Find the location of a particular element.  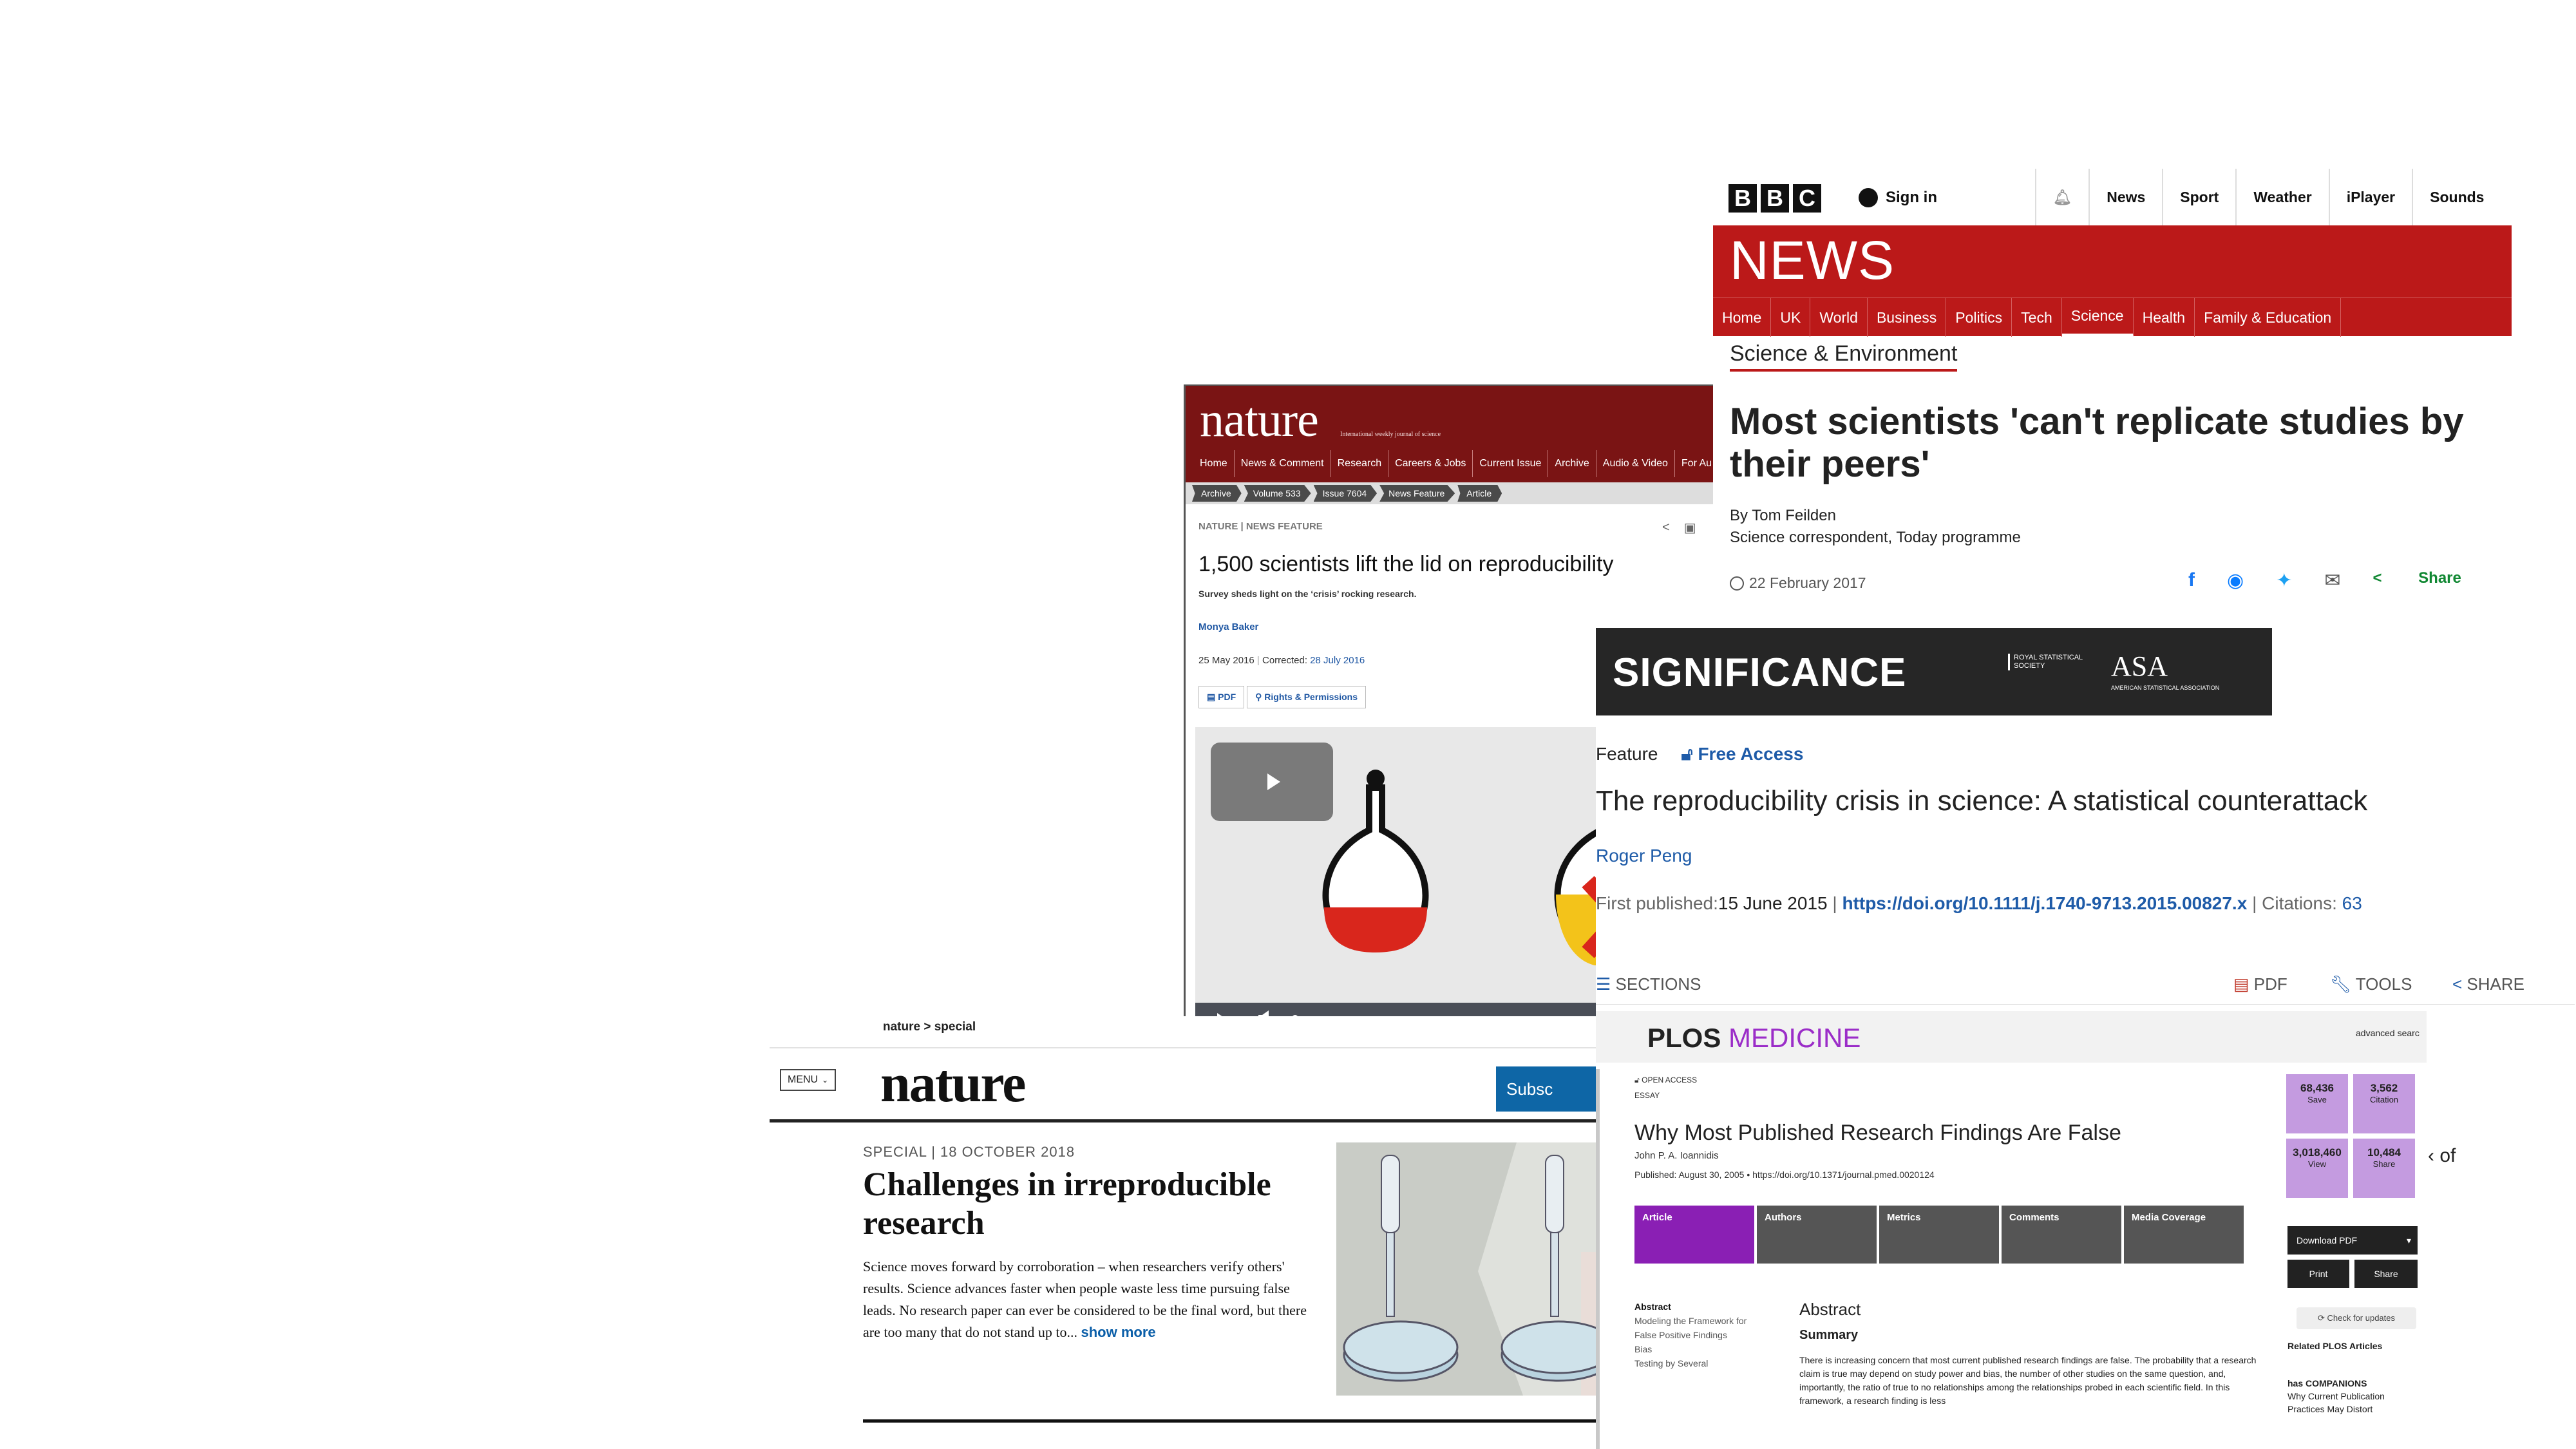

pagination-of: ‹ of is located at coordinates (2442, 1156).